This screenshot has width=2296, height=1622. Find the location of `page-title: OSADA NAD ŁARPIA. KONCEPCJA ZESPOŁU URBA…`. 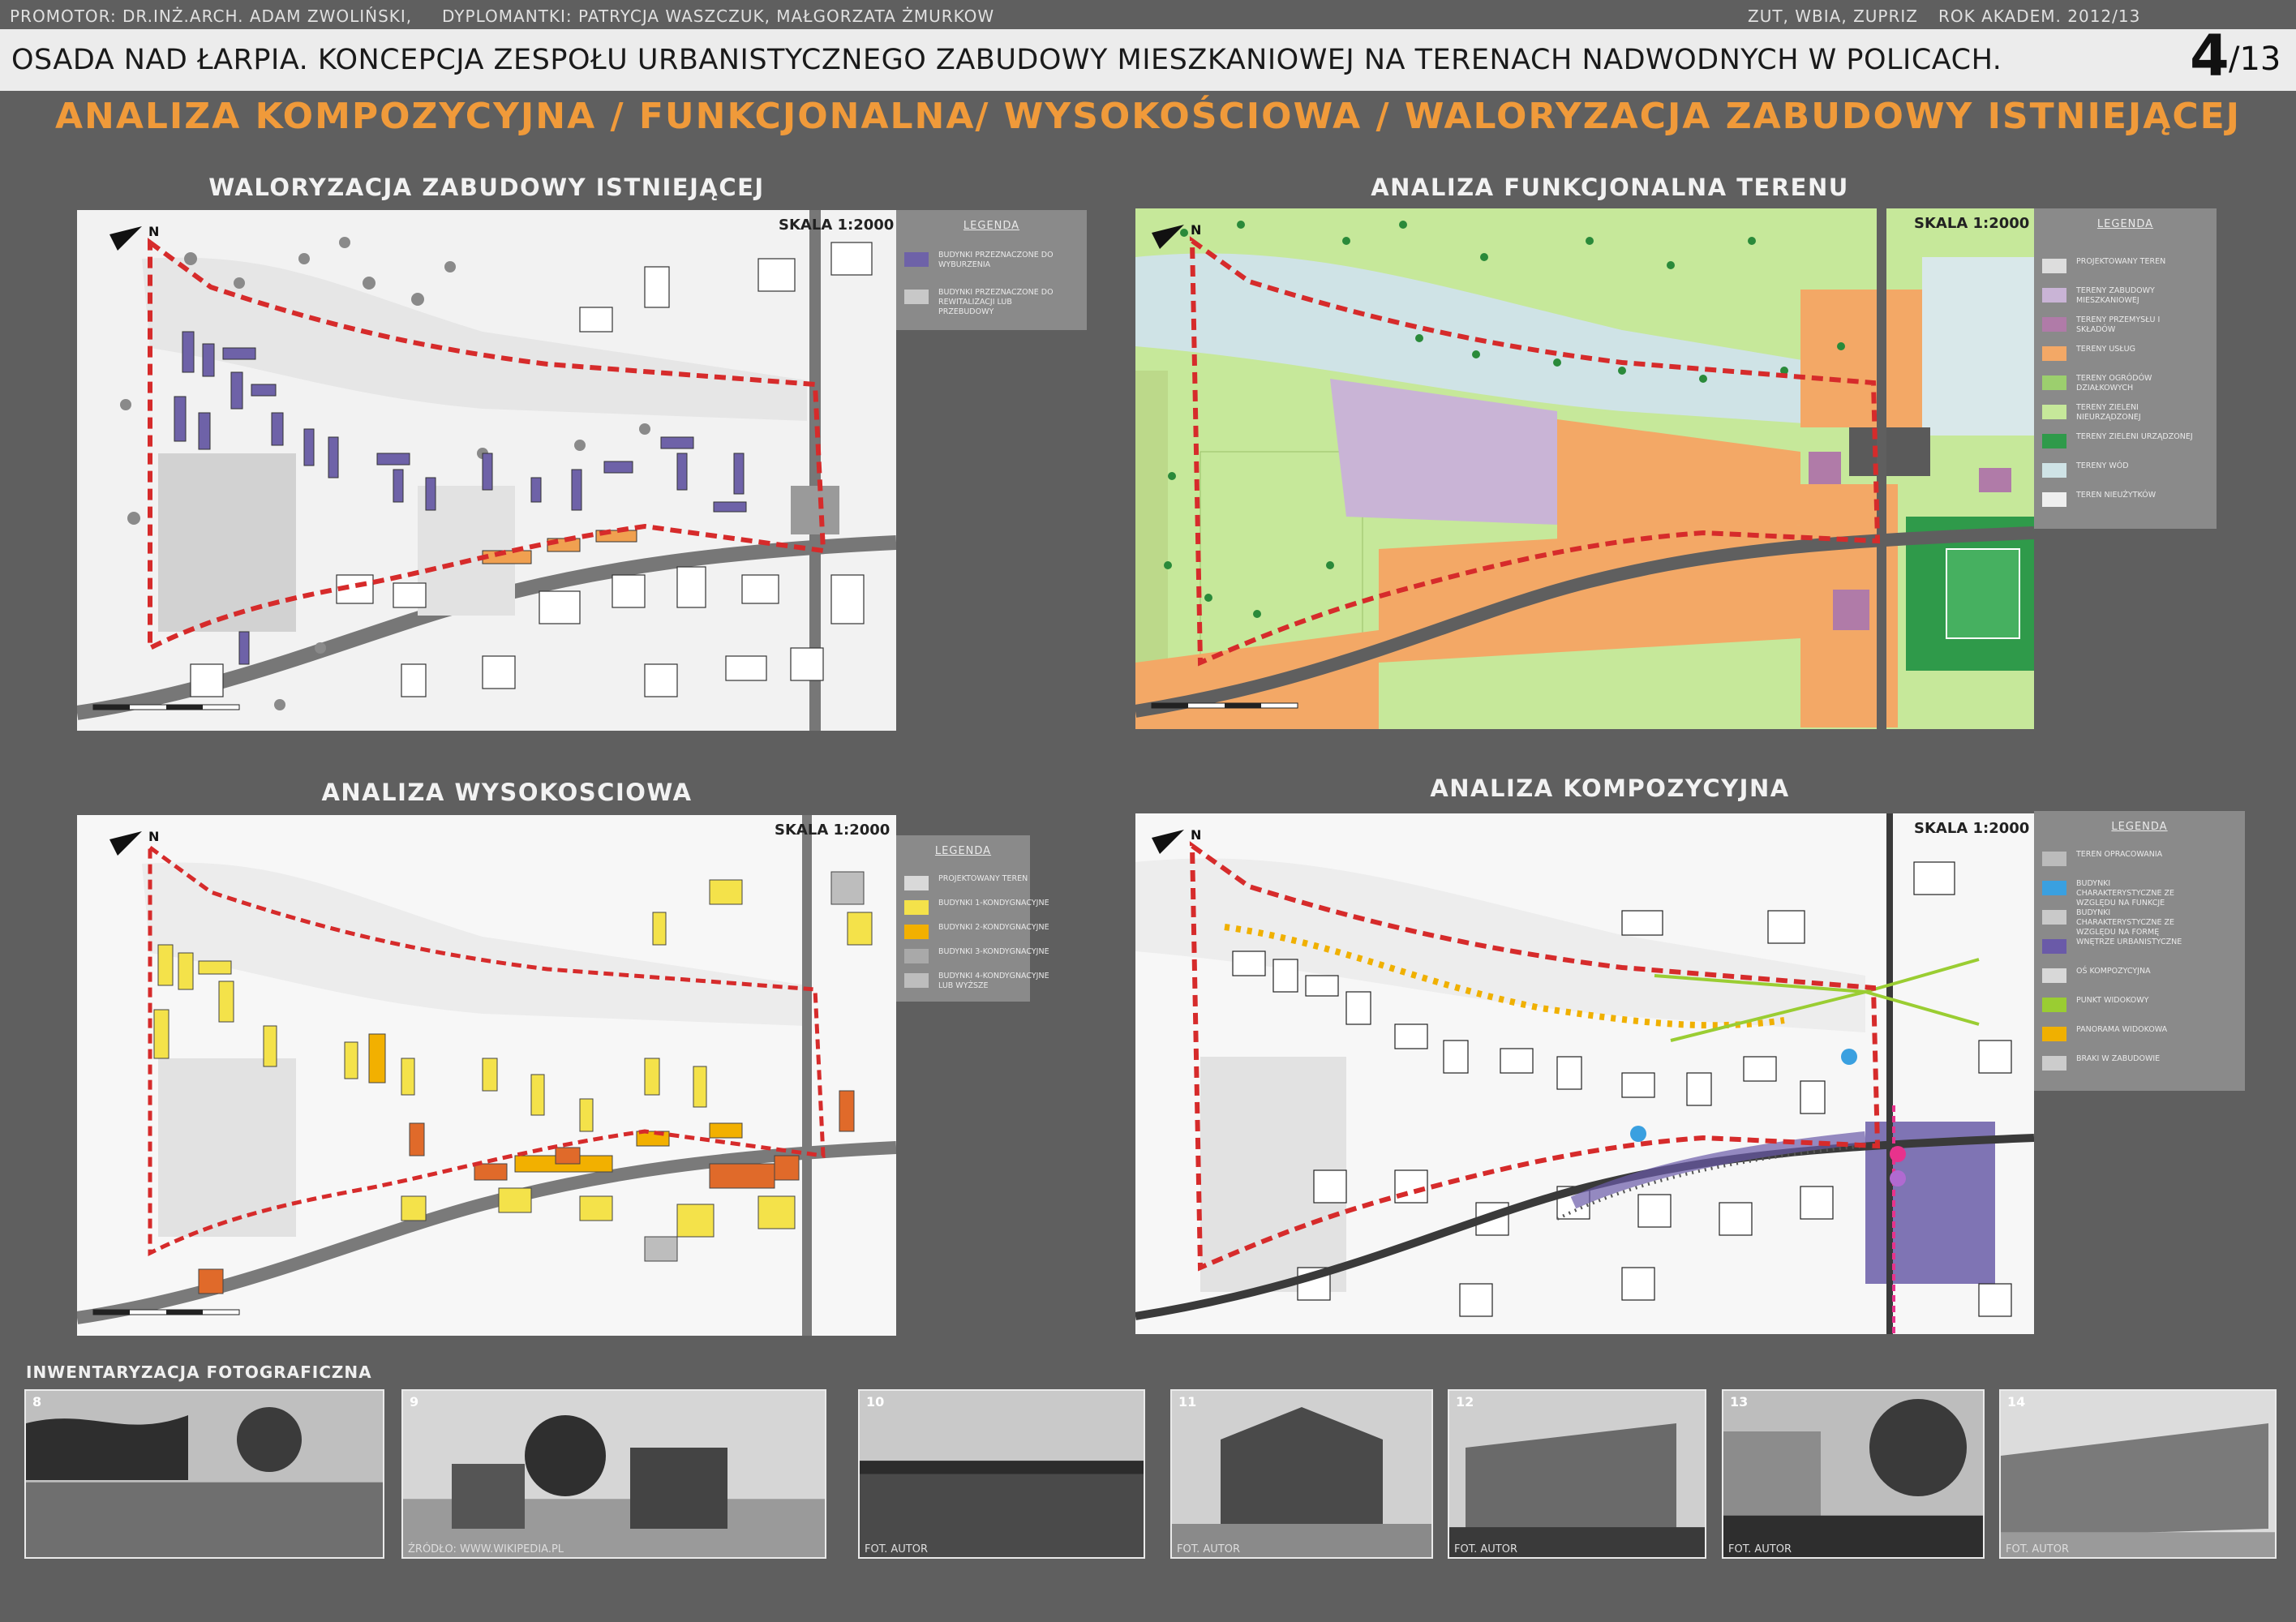

page-title: OSADA NAD ŁARPIA. KONCEPCJA ZESPOŁU URBA… is located at coordinates (1006, 60).